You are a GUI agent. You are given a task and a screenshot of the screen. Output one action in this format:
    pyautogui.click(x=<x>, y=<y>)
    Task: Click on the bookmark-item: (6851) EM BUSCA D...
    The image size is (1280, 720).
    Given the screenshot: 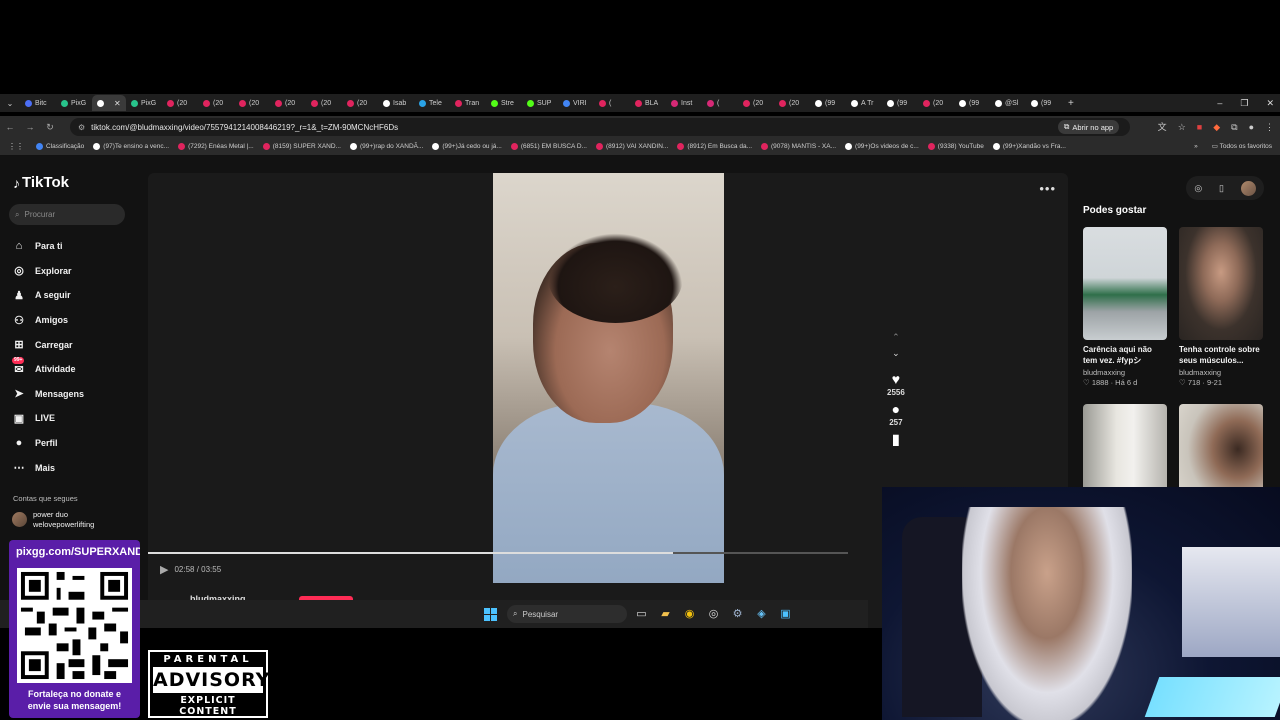 What is the action you would take?
    pyautogui.click(x=548, y=146)
    